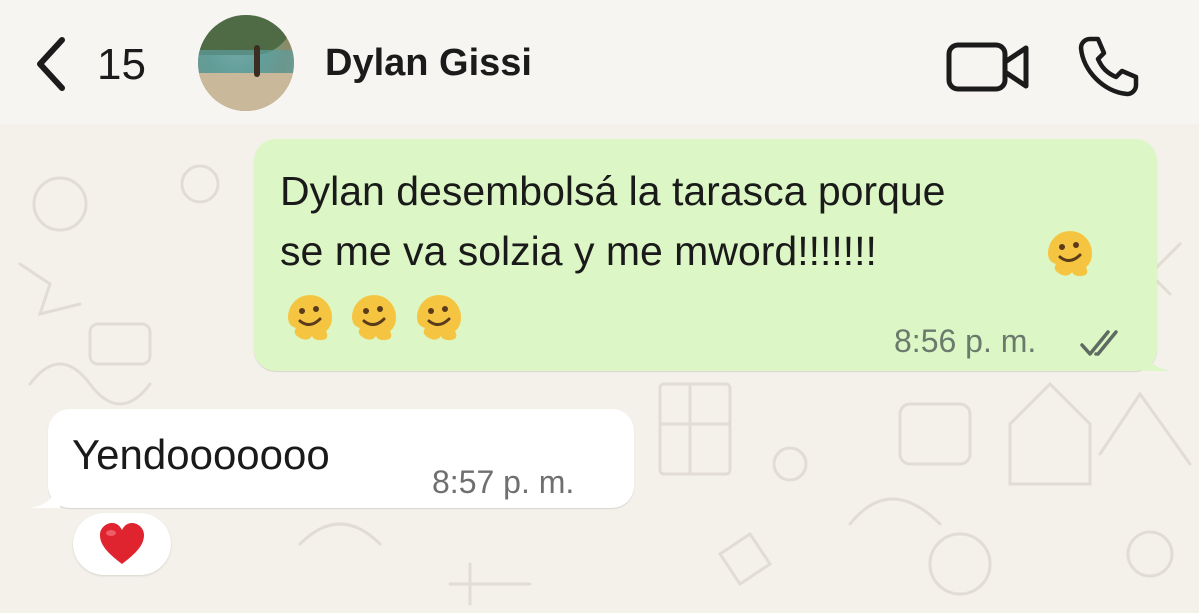  What do you see at coordinates (1108, 66) in the screenshot?
I see `phone-icon` at bounding box center [1108, 66].